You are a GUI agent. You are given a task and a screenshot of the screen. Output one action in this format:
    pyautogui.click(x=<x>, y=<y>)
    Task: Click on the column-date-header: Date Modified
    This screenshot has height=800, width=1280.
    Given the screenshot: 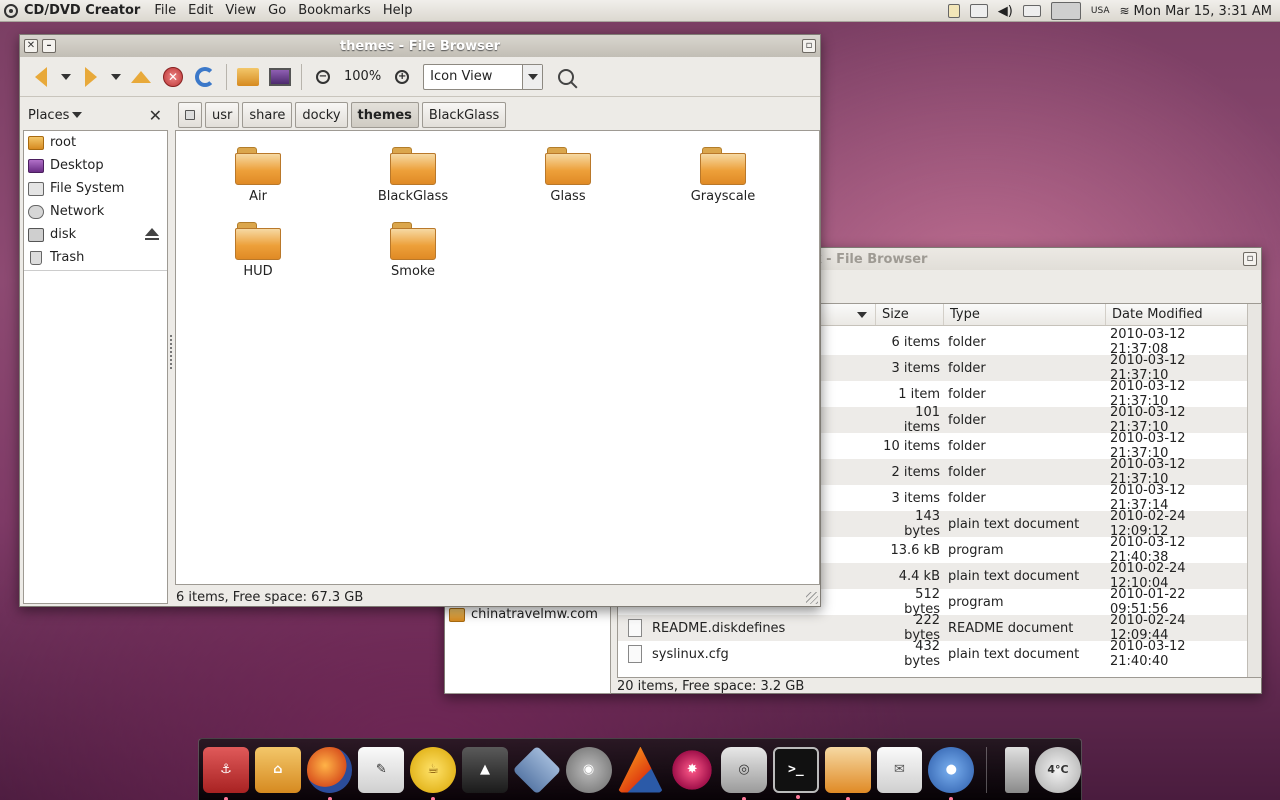 What is the action you would take?
    pyautogui.click(x=1177, y=314)
    